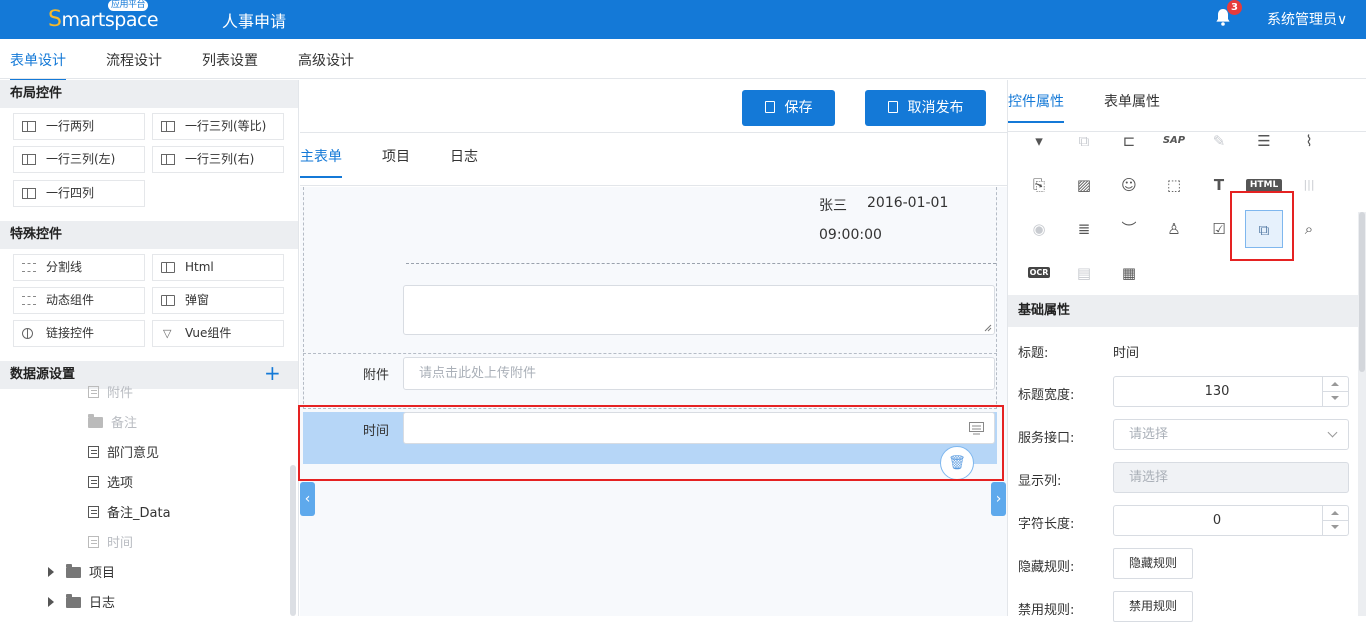 Image resolution: width=1366 pixels, height=622 pixels. I want to click on qrcode-icon: ▦, so click(1129, 273).